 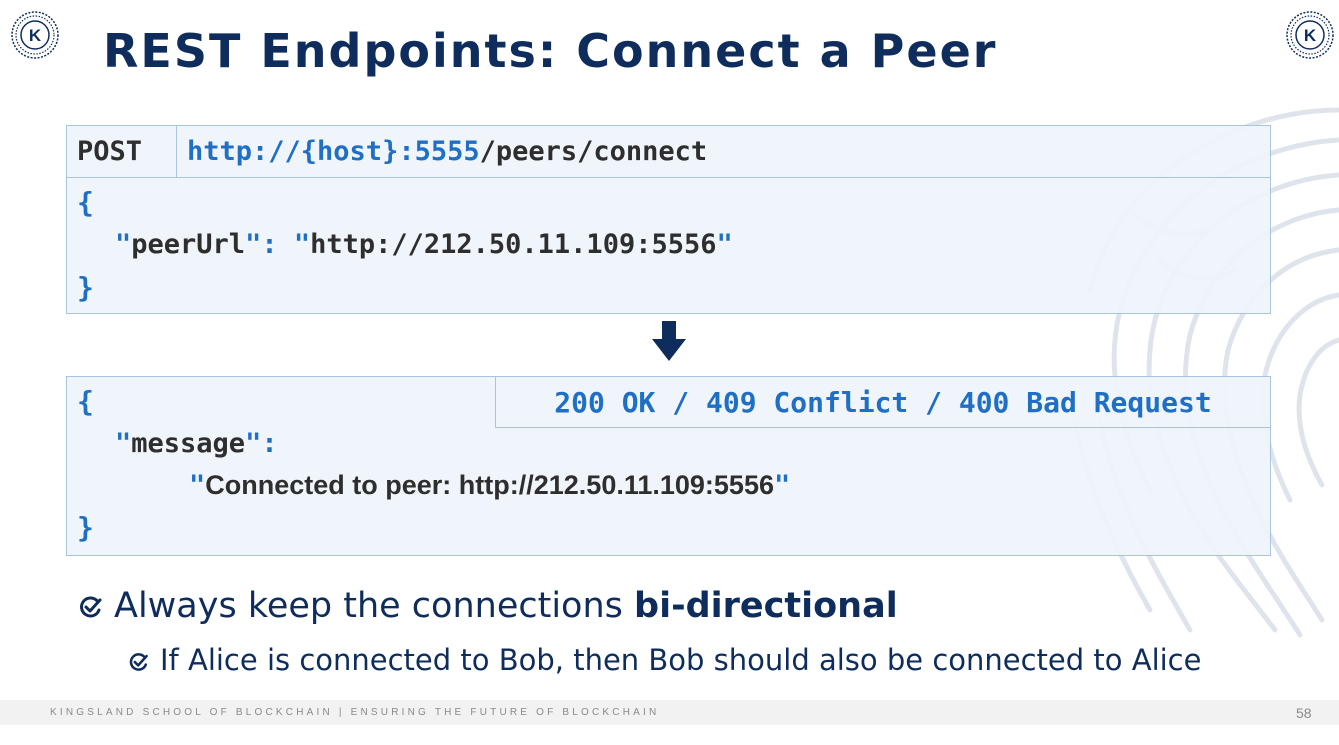 I want to click on response-brace-close: }, so click(x=85, y=527).